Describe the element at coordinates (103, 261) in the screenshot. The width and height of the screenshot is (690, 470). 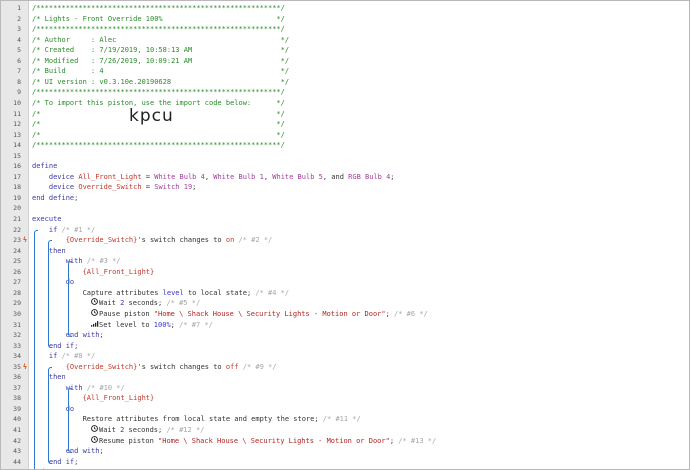
I see `code-token: /* #3 */` at that location.